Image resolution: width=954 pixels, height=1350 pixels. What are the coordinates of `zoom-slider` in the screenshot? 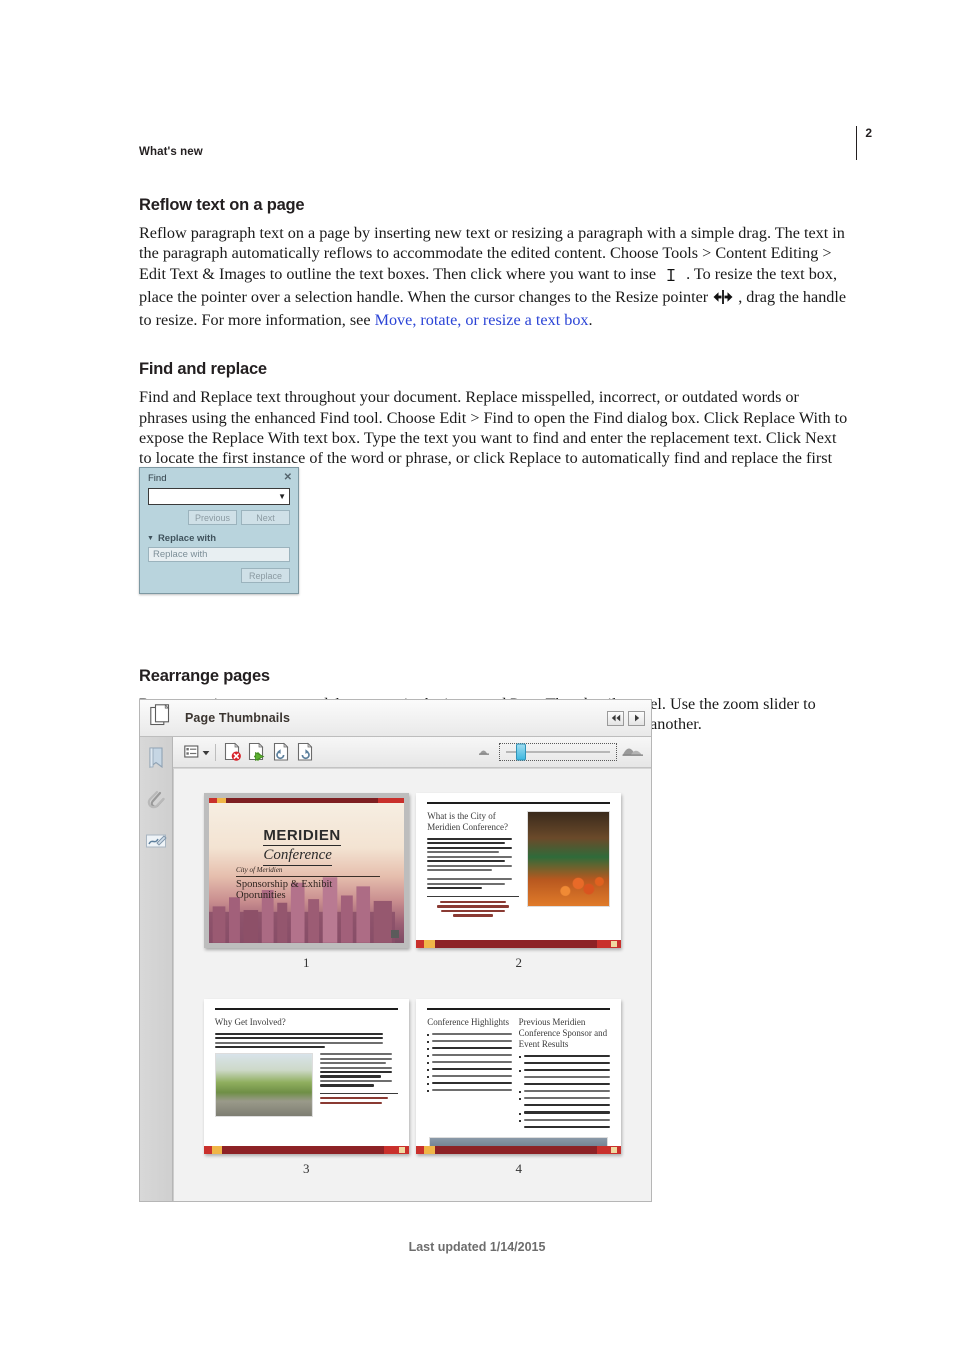 It's located at (558, 752).